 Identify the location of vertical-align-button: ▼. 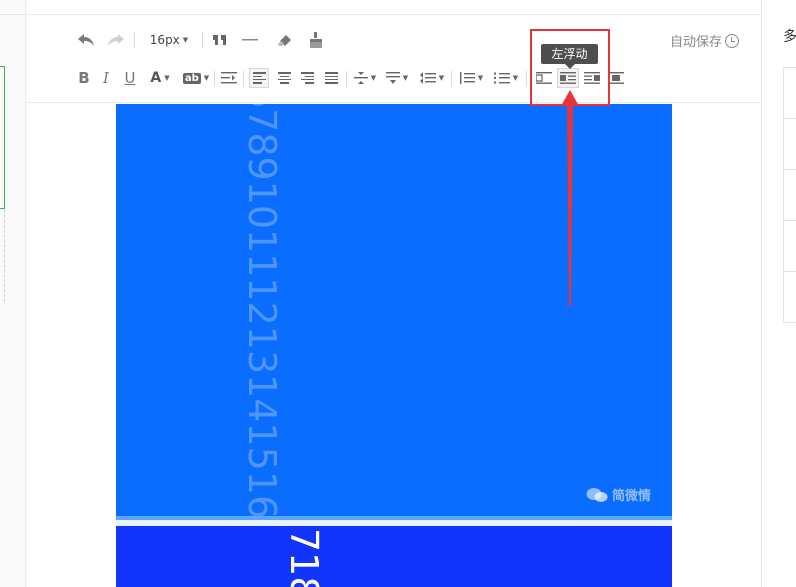
(365, 78).